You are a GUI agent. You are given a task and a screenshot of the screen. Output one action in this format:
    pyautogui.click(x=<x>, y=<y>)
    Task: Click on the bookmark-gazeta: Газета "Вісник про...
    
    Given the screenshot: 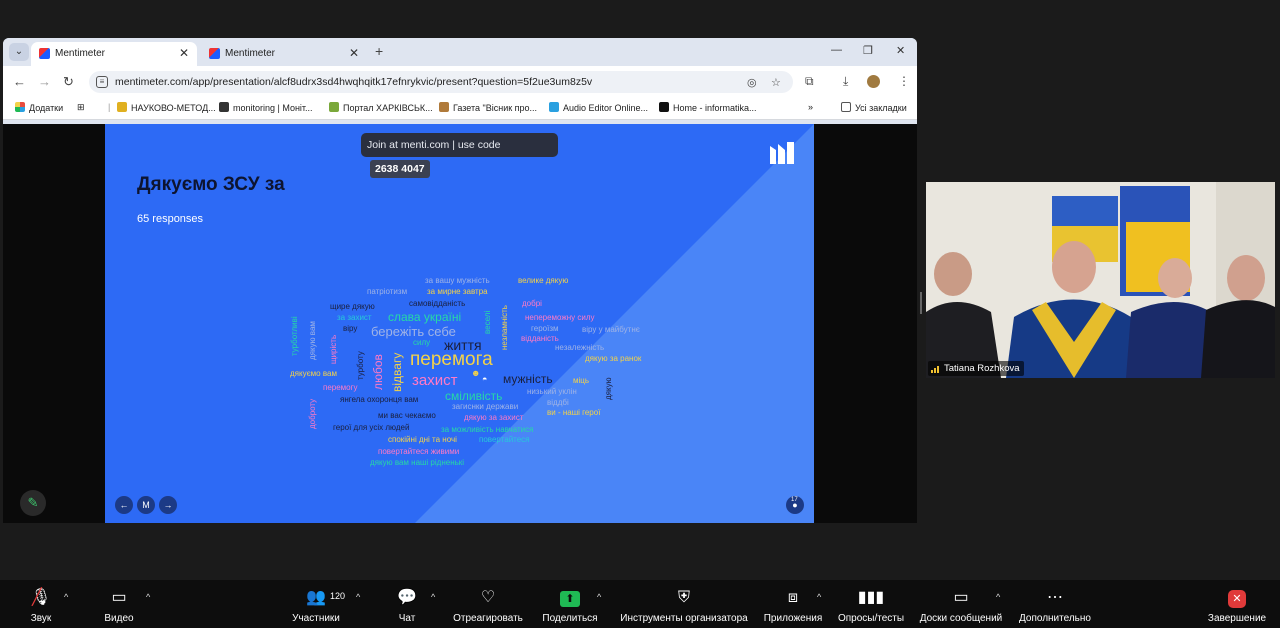 What is the action you would take?
    pyautogui.click(x=488, y=107)
    